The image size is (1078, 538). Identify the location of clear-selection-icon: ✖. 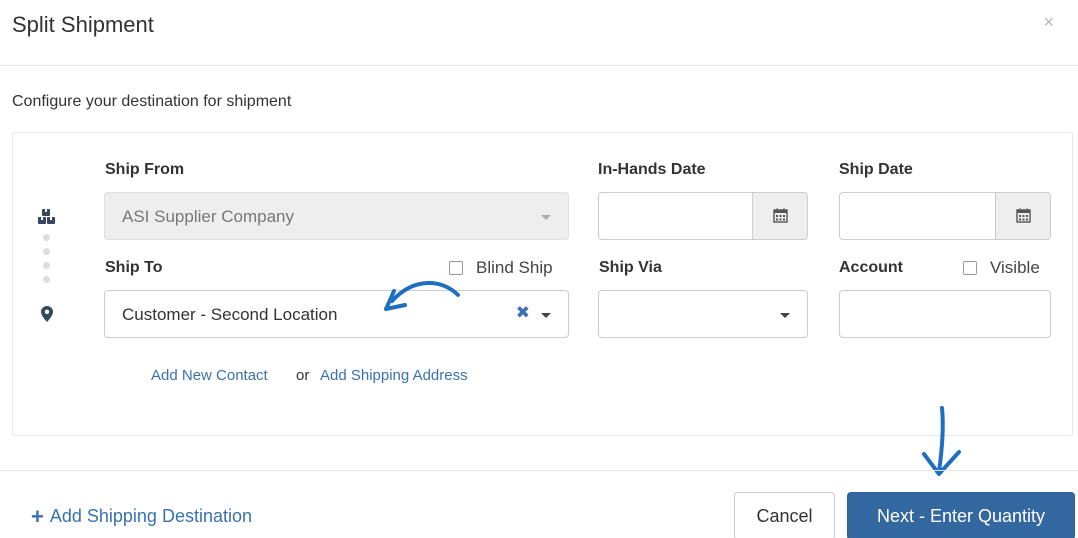
(523, 313).